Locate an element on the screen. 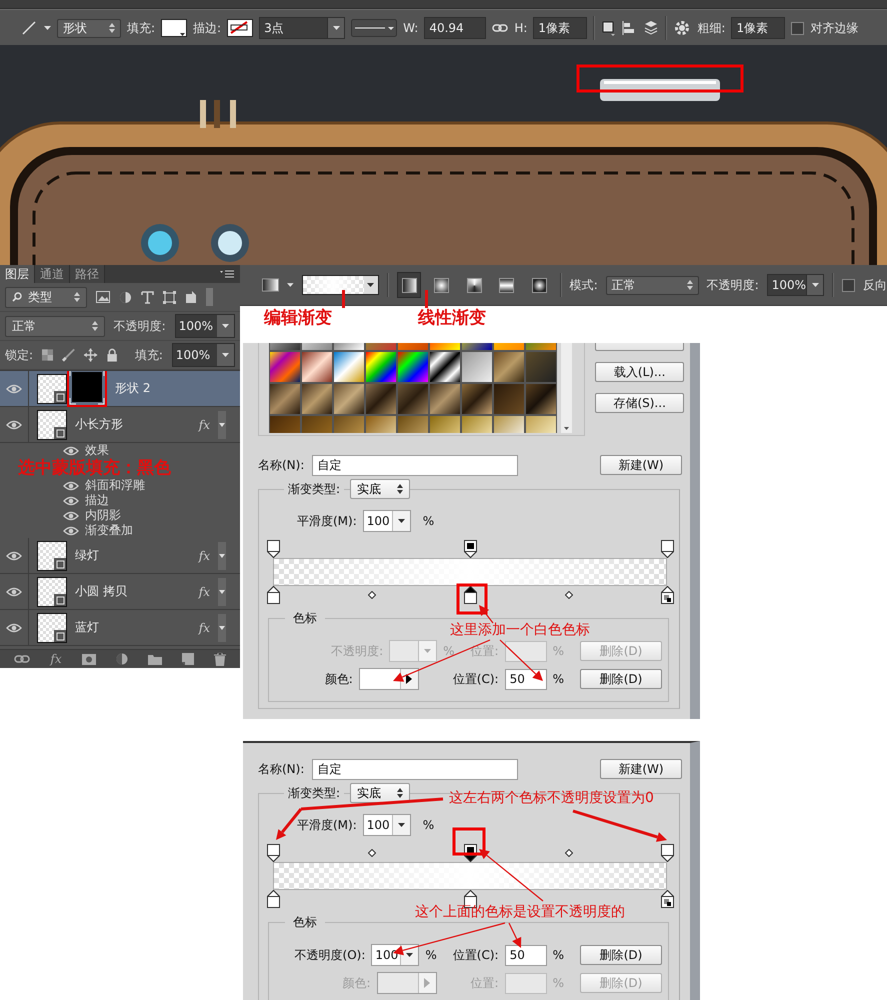 The width and height of the screenshot is (887, 1000). new-layer-icon is located at coordinates (188, 659).